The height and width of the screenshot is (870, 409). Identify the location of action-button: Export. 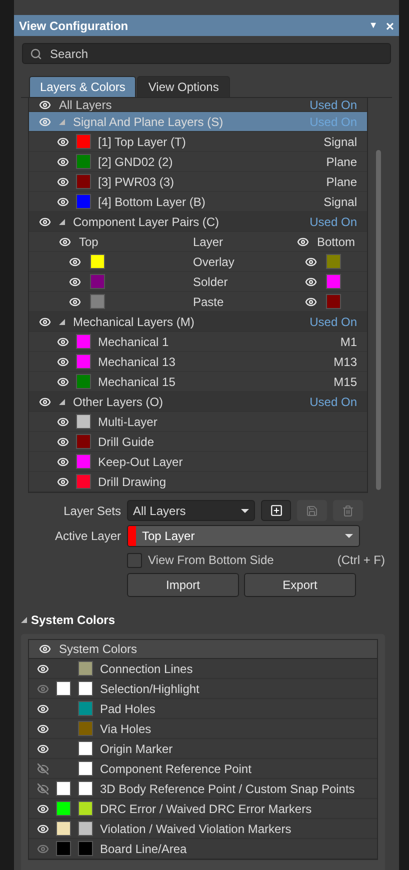
(300, 585).